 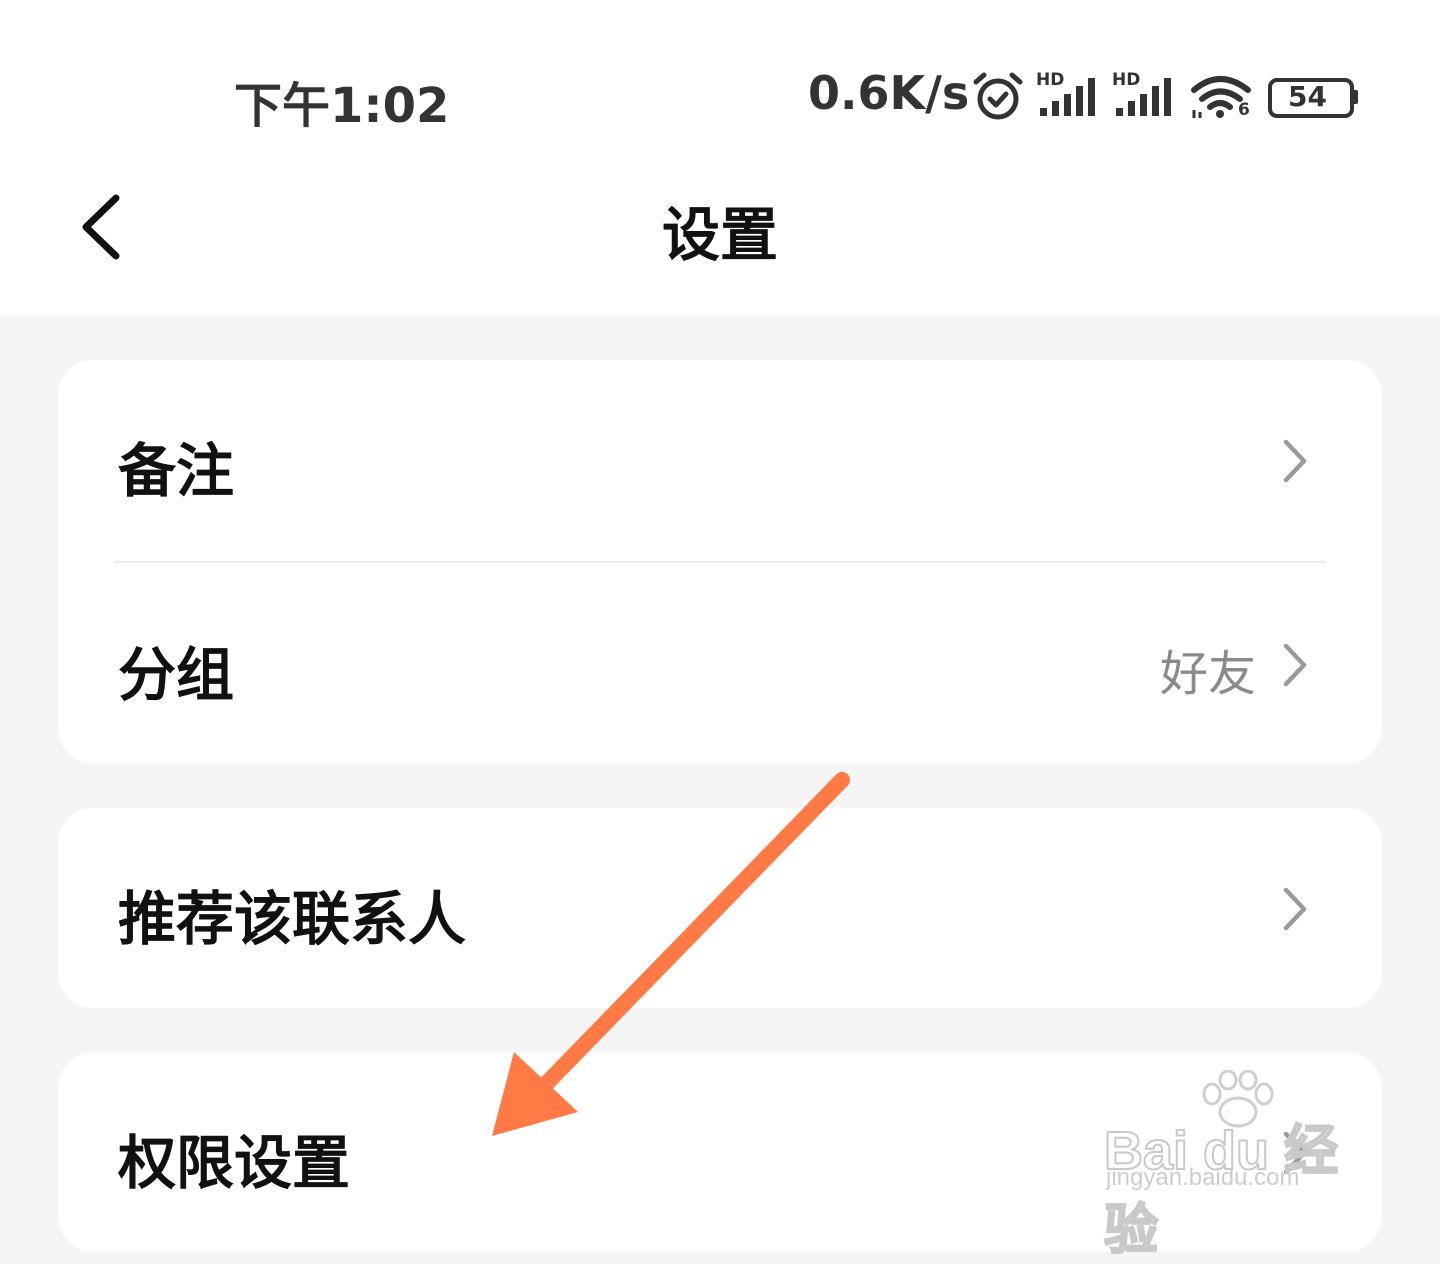 I want to click on list-item-group: 分组 好友, so click(x=720, y=664).